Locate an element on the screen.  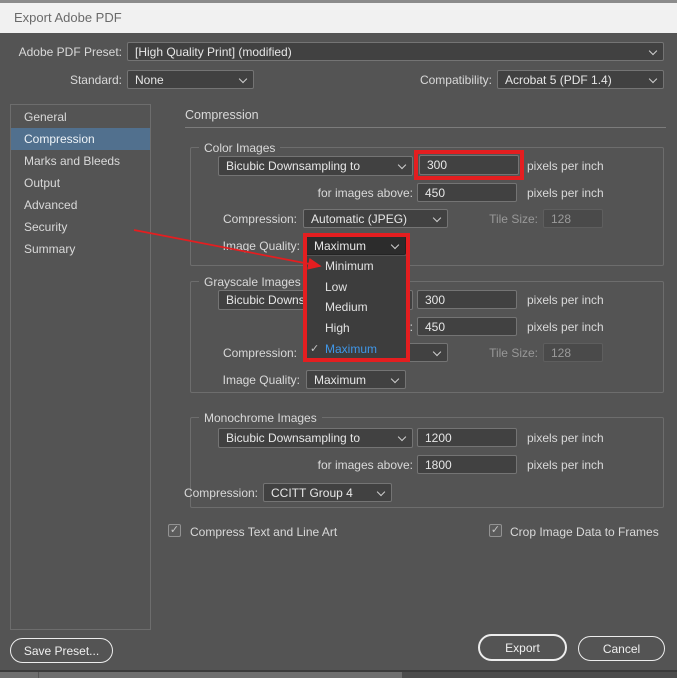
sidebar-item-security: Security is located at coordinates (80, 227).